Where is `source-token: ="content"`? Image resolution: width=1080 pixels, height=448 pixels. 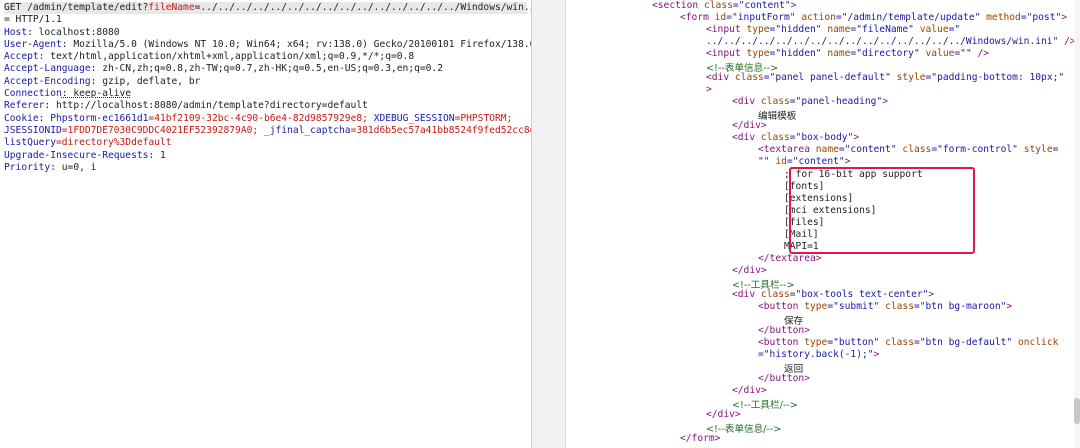
source-token: ="content" is located at coordinates (870, 149).